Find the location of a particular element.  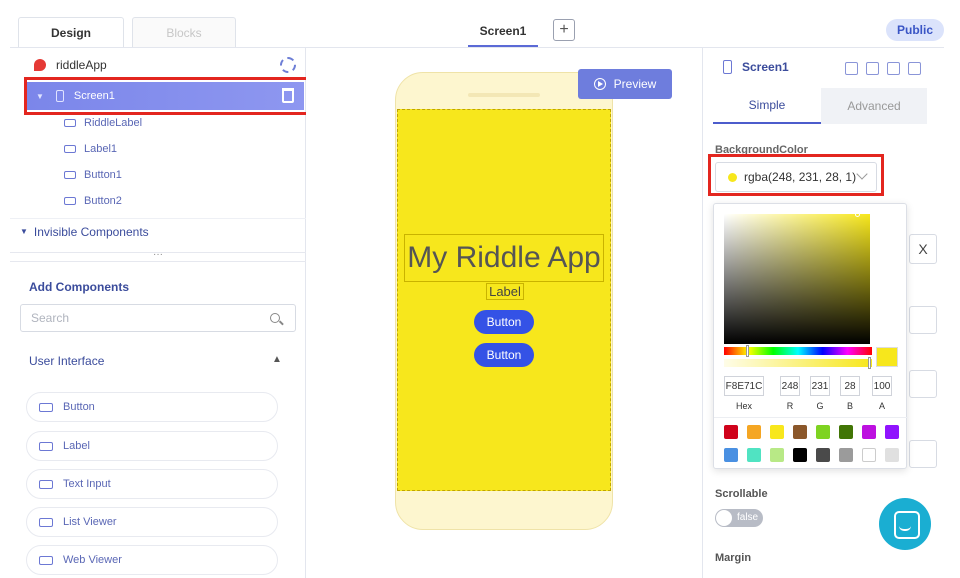

button1: Button is located at coordinates (504, 322).